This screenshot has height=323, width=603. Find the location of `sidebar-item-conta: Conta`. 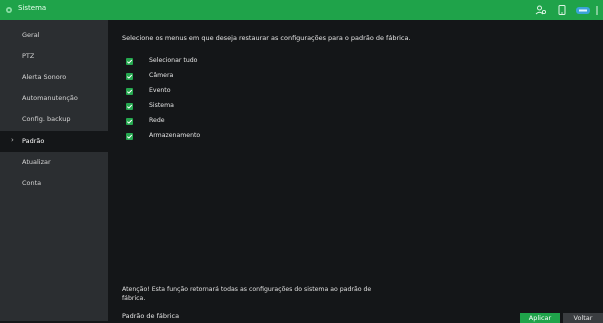

sidebar-item-conta: Conta is located at coordinates (54, 183).